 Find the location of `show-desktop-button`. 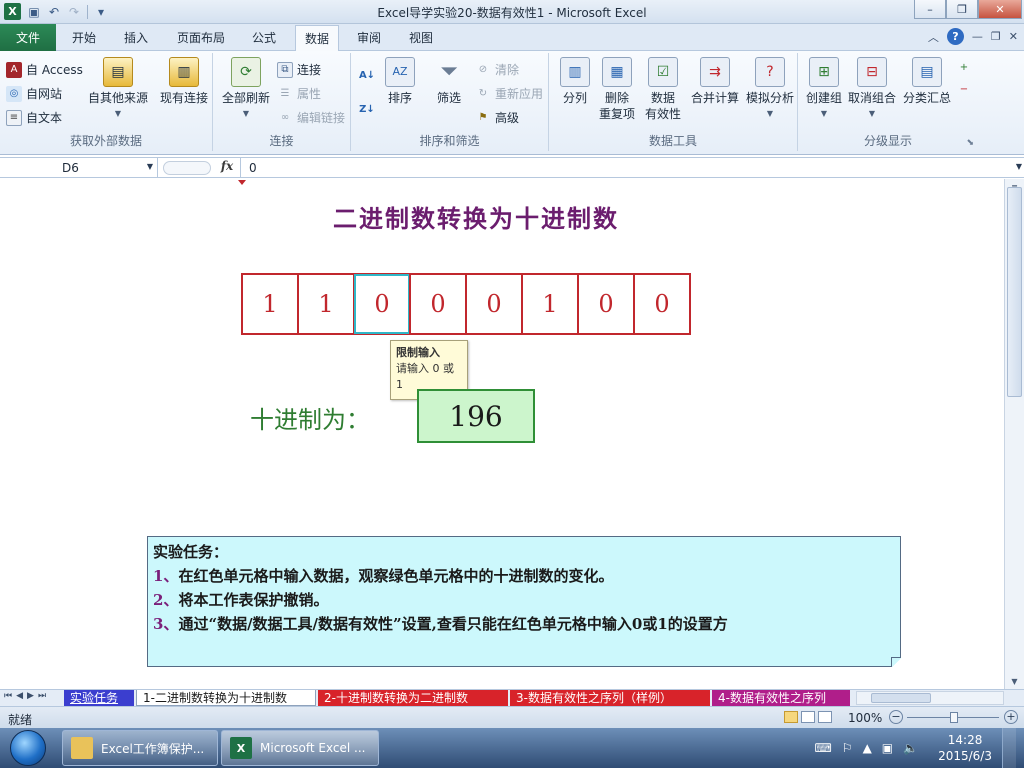

show-desktop-button is located at coordinates (1009, 748).